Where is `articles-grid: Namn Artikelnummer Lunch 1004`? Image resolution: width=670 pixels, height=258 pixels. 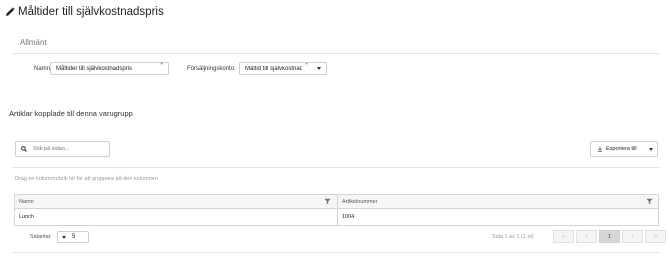
articles-grid: Namn Artikelnummer Lunch 1004 is located at coordinates (336, 210).